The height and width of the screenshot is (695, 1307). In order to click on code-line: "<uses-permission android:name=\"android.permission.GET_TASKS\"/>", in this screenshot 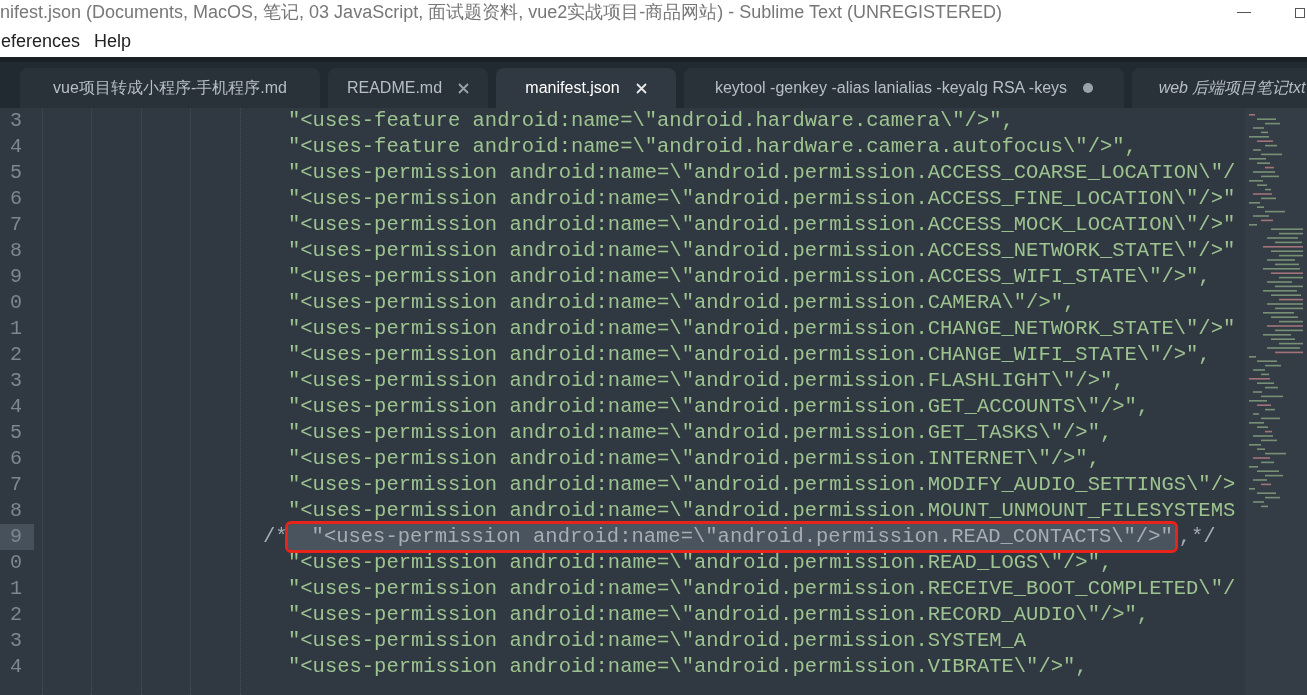, I will do `click(700, 433)`.